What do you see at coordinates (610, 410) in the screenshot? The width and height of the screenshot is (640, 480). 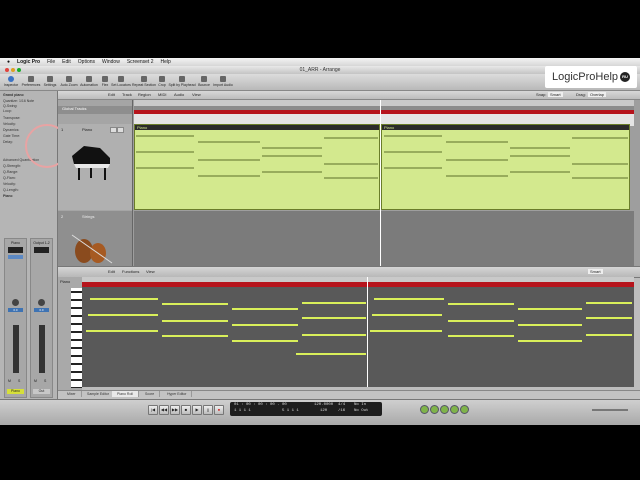 I see `master-volume-slider` at bounding box center [610, 410].